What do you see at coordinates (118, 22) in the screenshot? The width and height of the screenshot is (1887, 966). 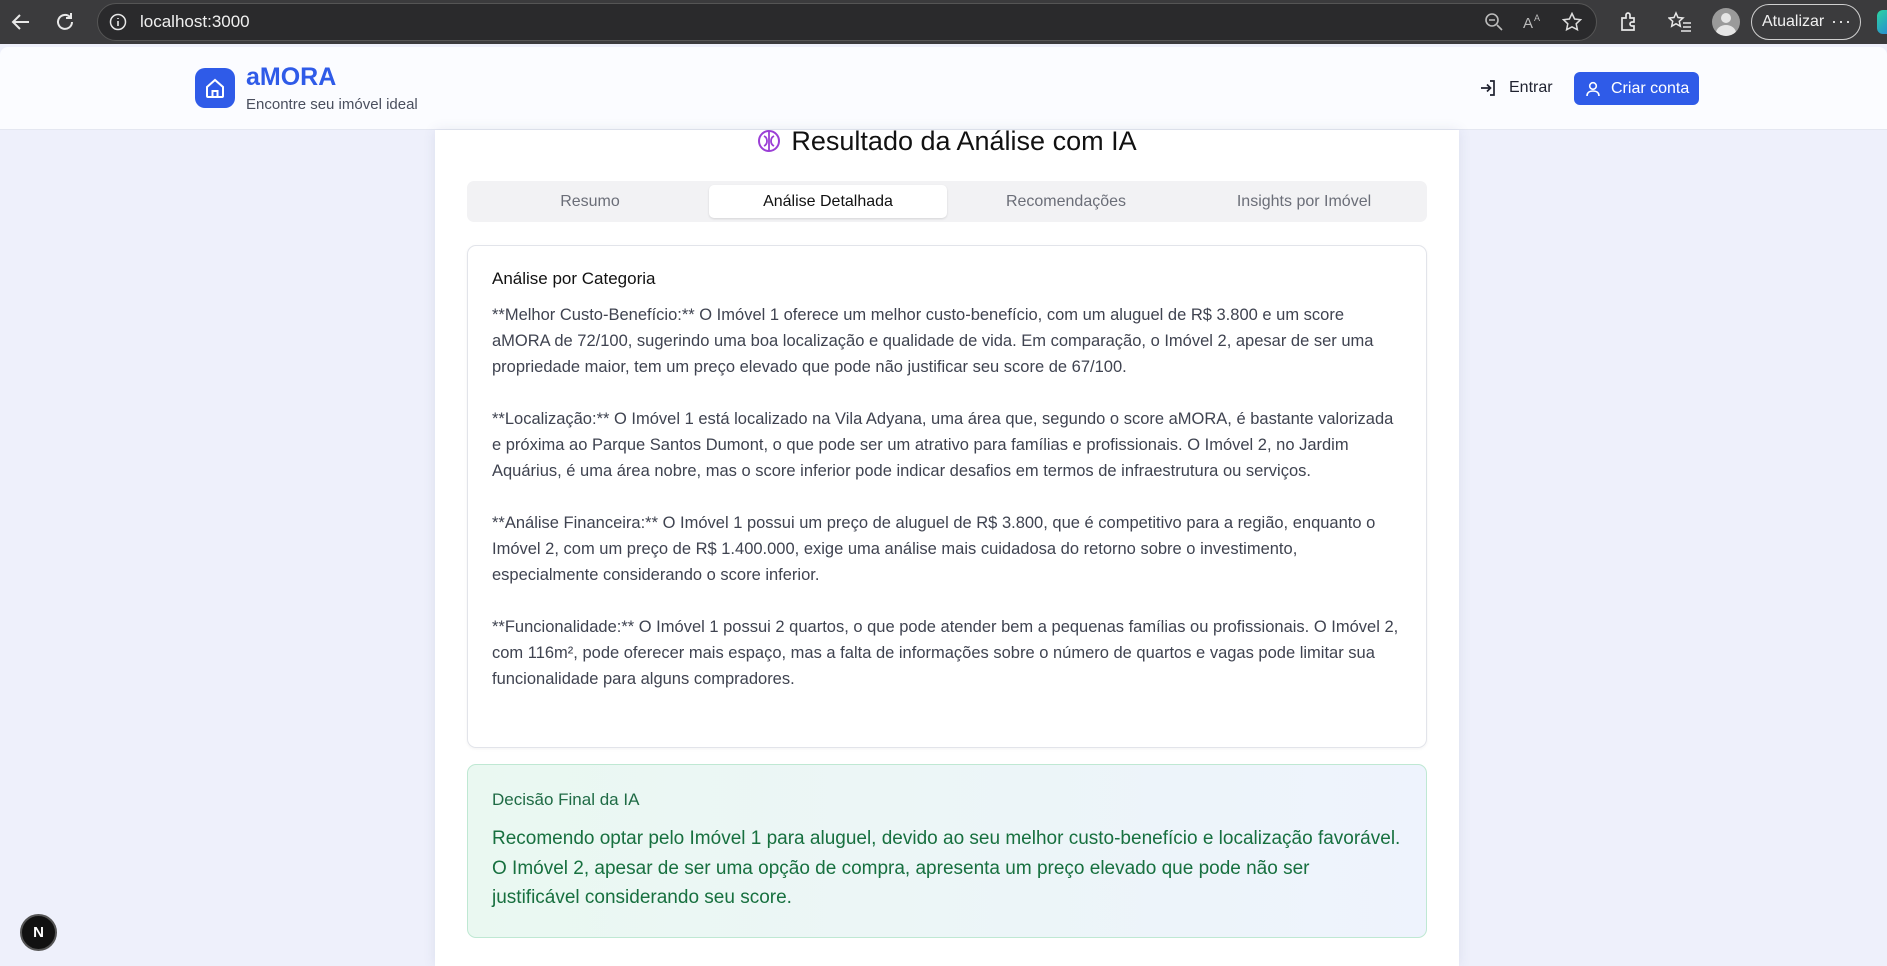 I see `site-info-icon` at bounding box center [118, 22].